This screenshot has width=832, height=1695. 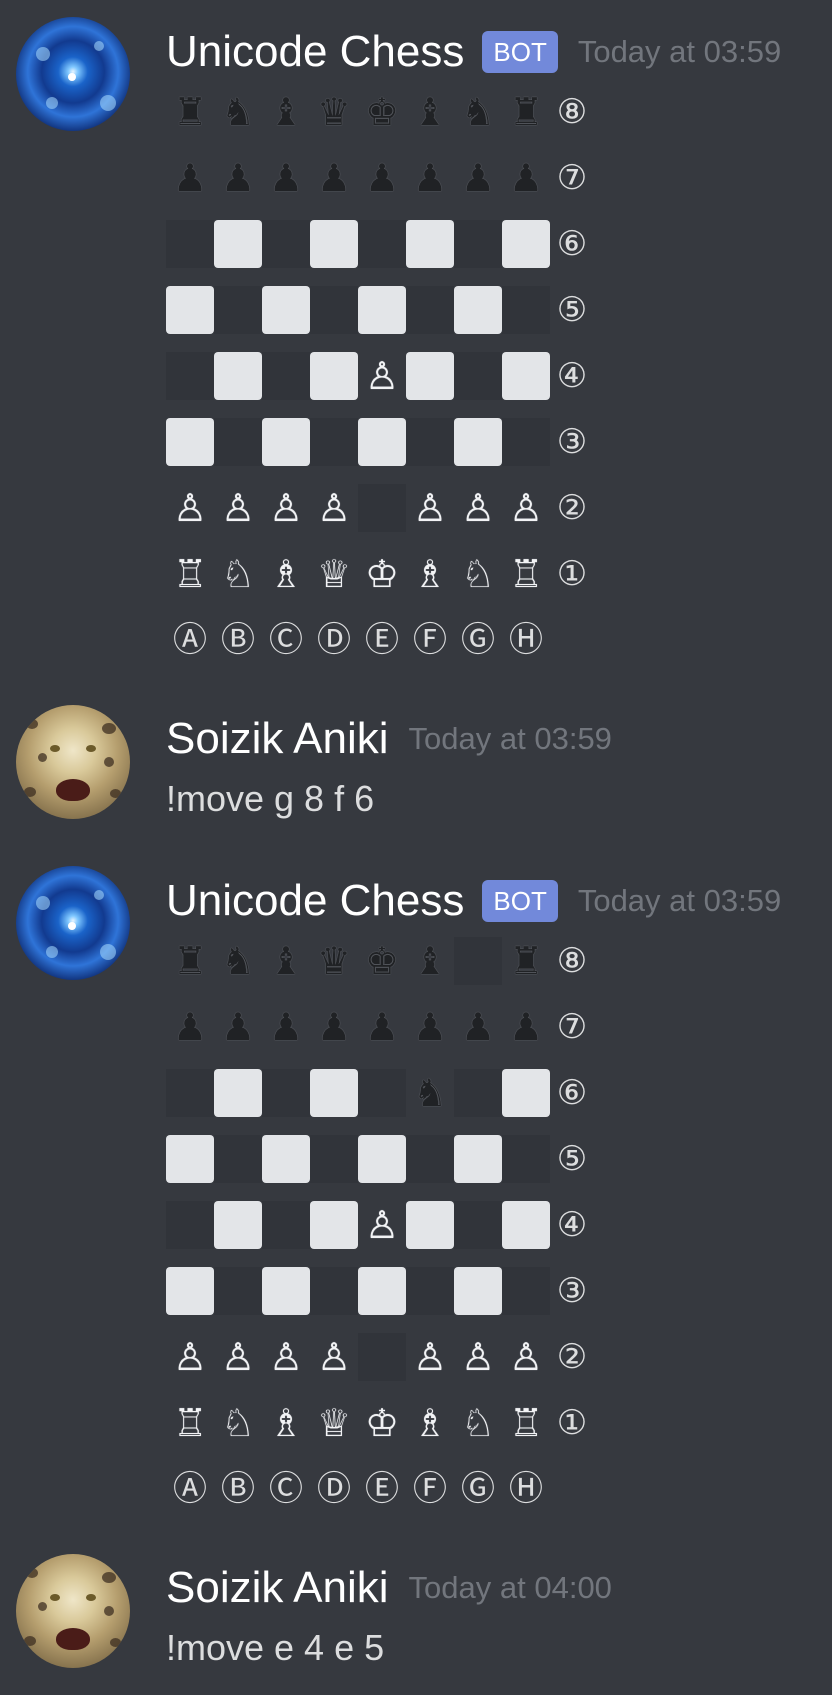 I want to click on chess-piece: ♞, so click(x=238, y=961).